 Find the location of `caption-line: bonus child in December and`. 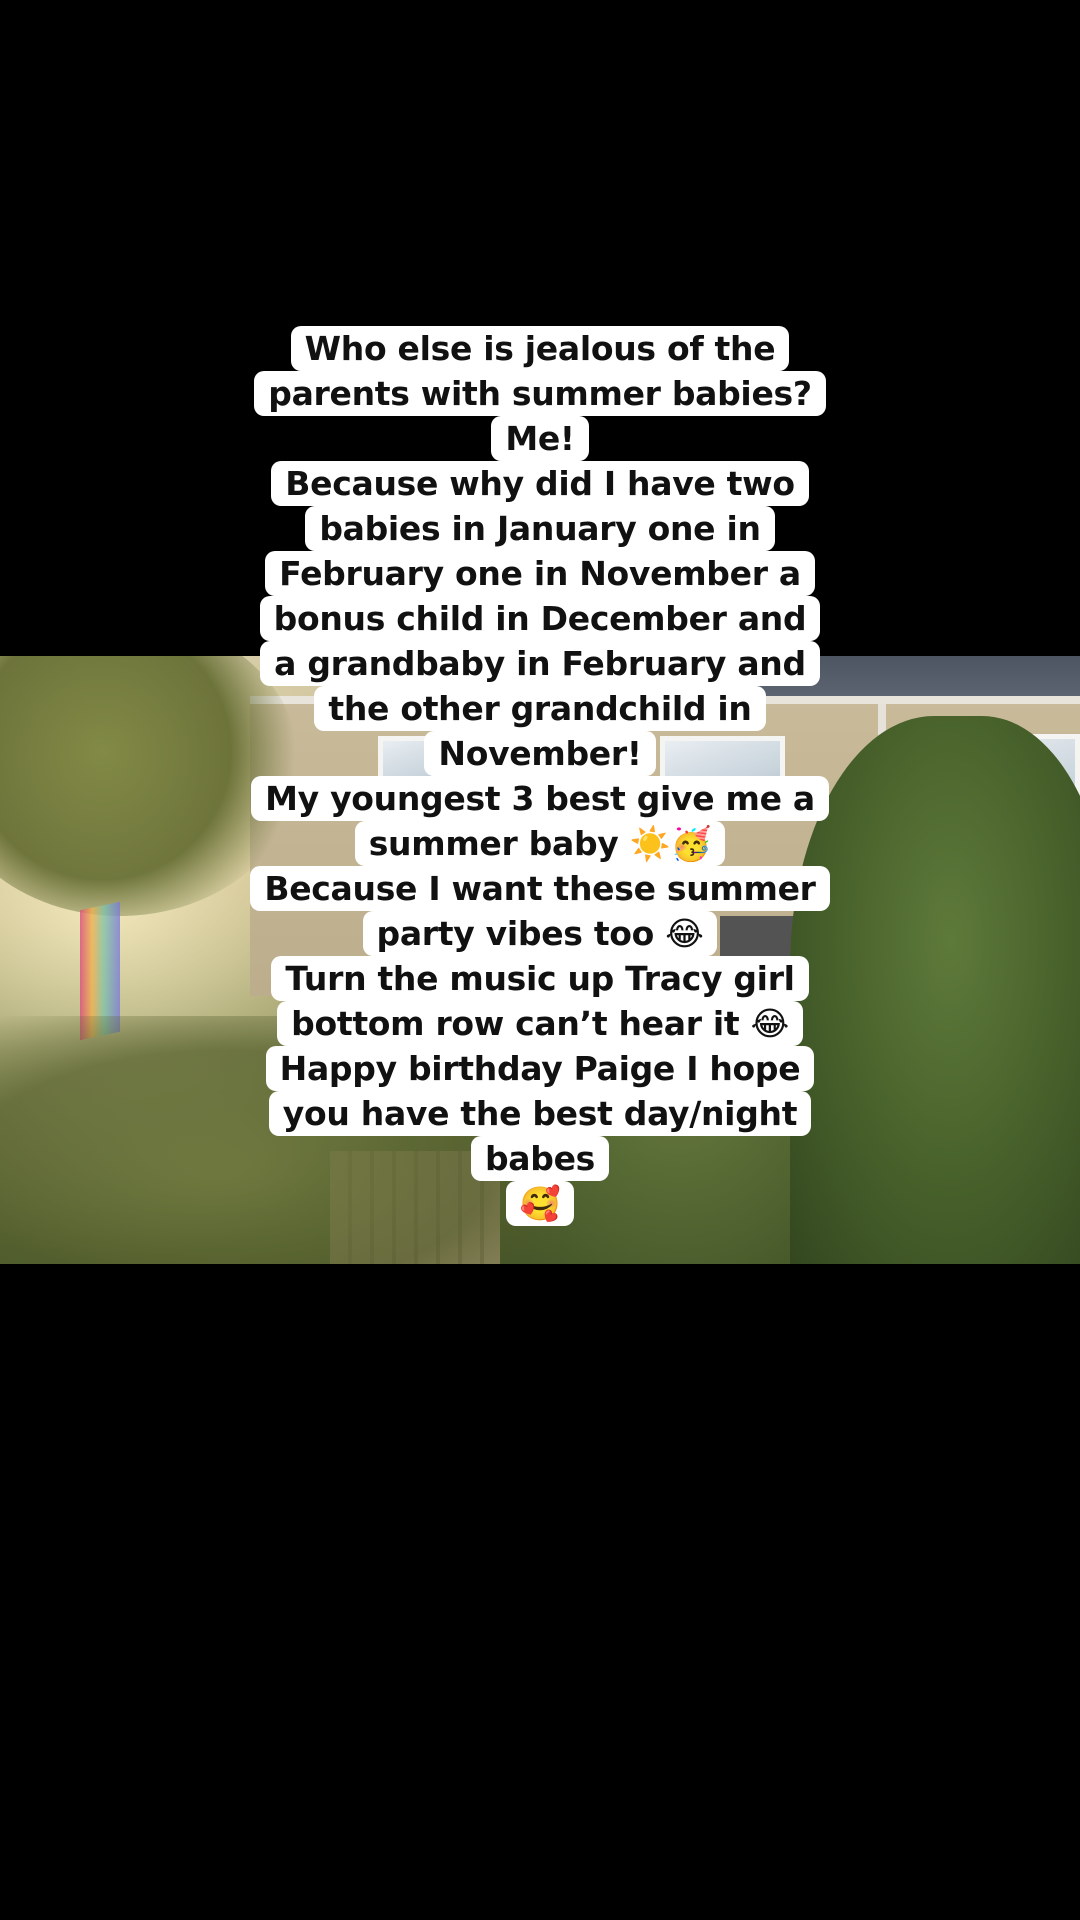

caption-line: bonus child in December and is located at coordinates (540, 618).